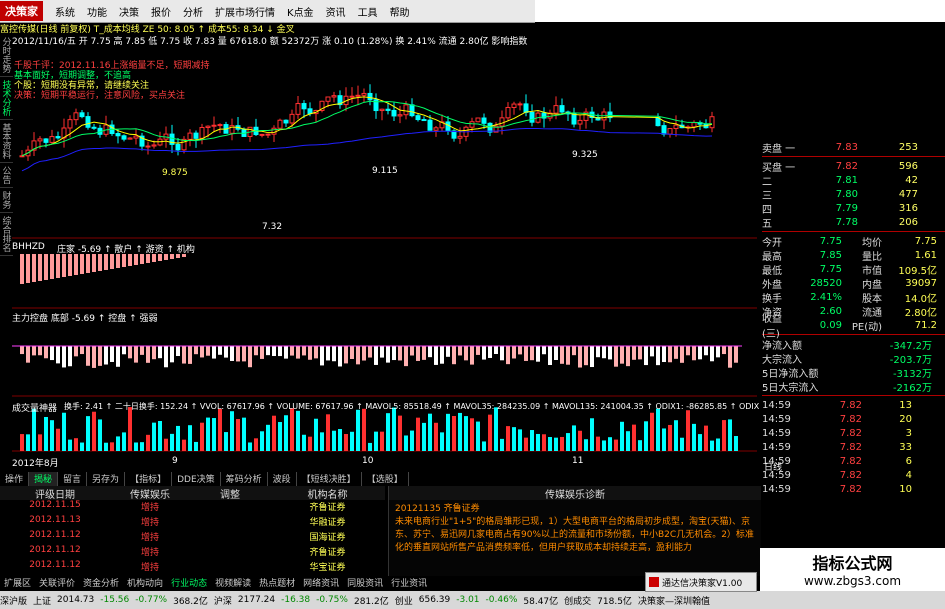  Describe the element at coordinates (57, 582) in the screenshot. I see `ext-tab-1: 关联评价` at that location.